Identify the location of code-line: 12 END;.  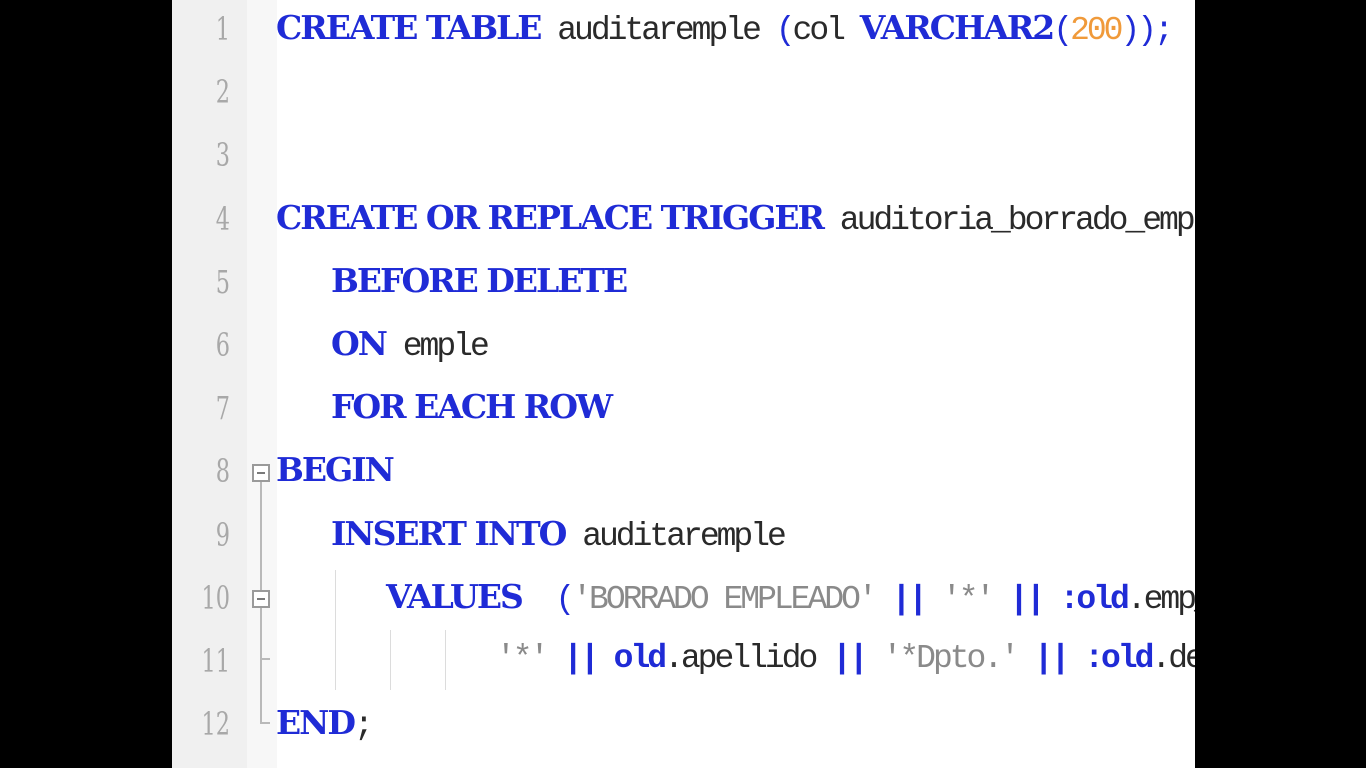
(683, 726).